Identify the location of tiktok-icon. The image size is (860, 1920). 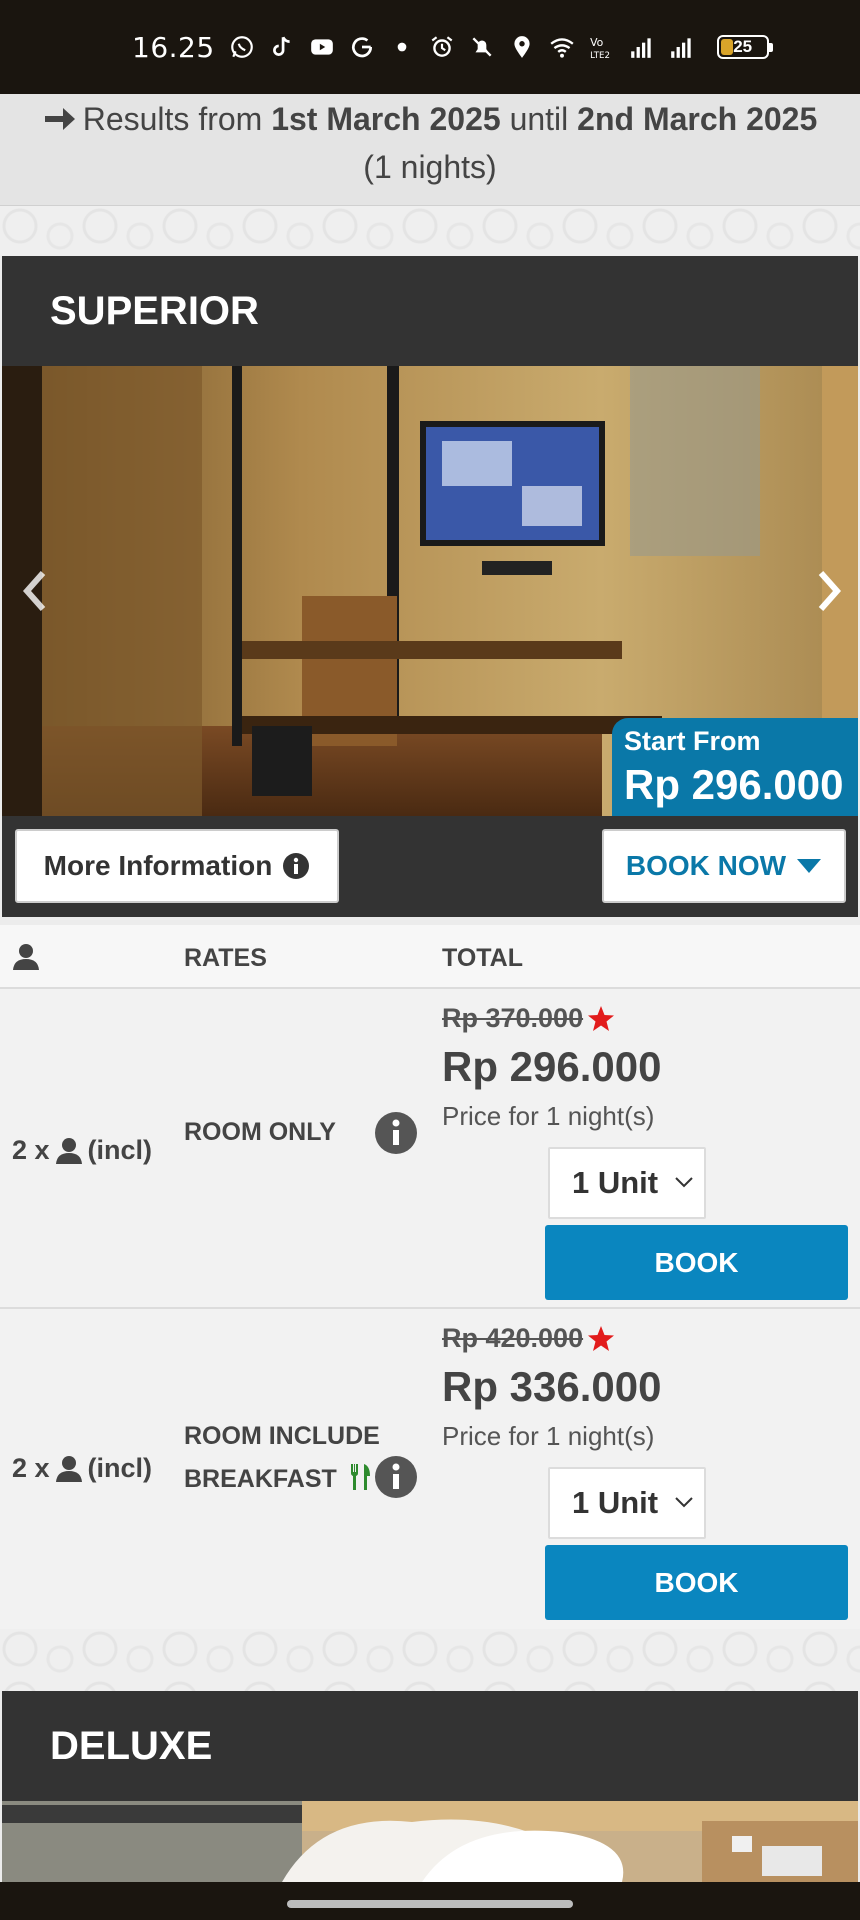
(282, 47).